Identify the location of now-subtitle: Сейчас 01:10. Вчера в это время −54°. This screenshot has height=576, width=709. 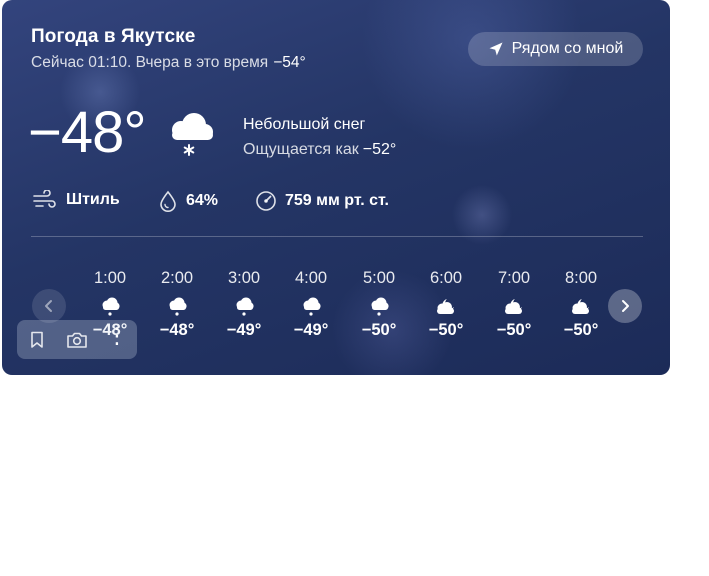
(168, 63).